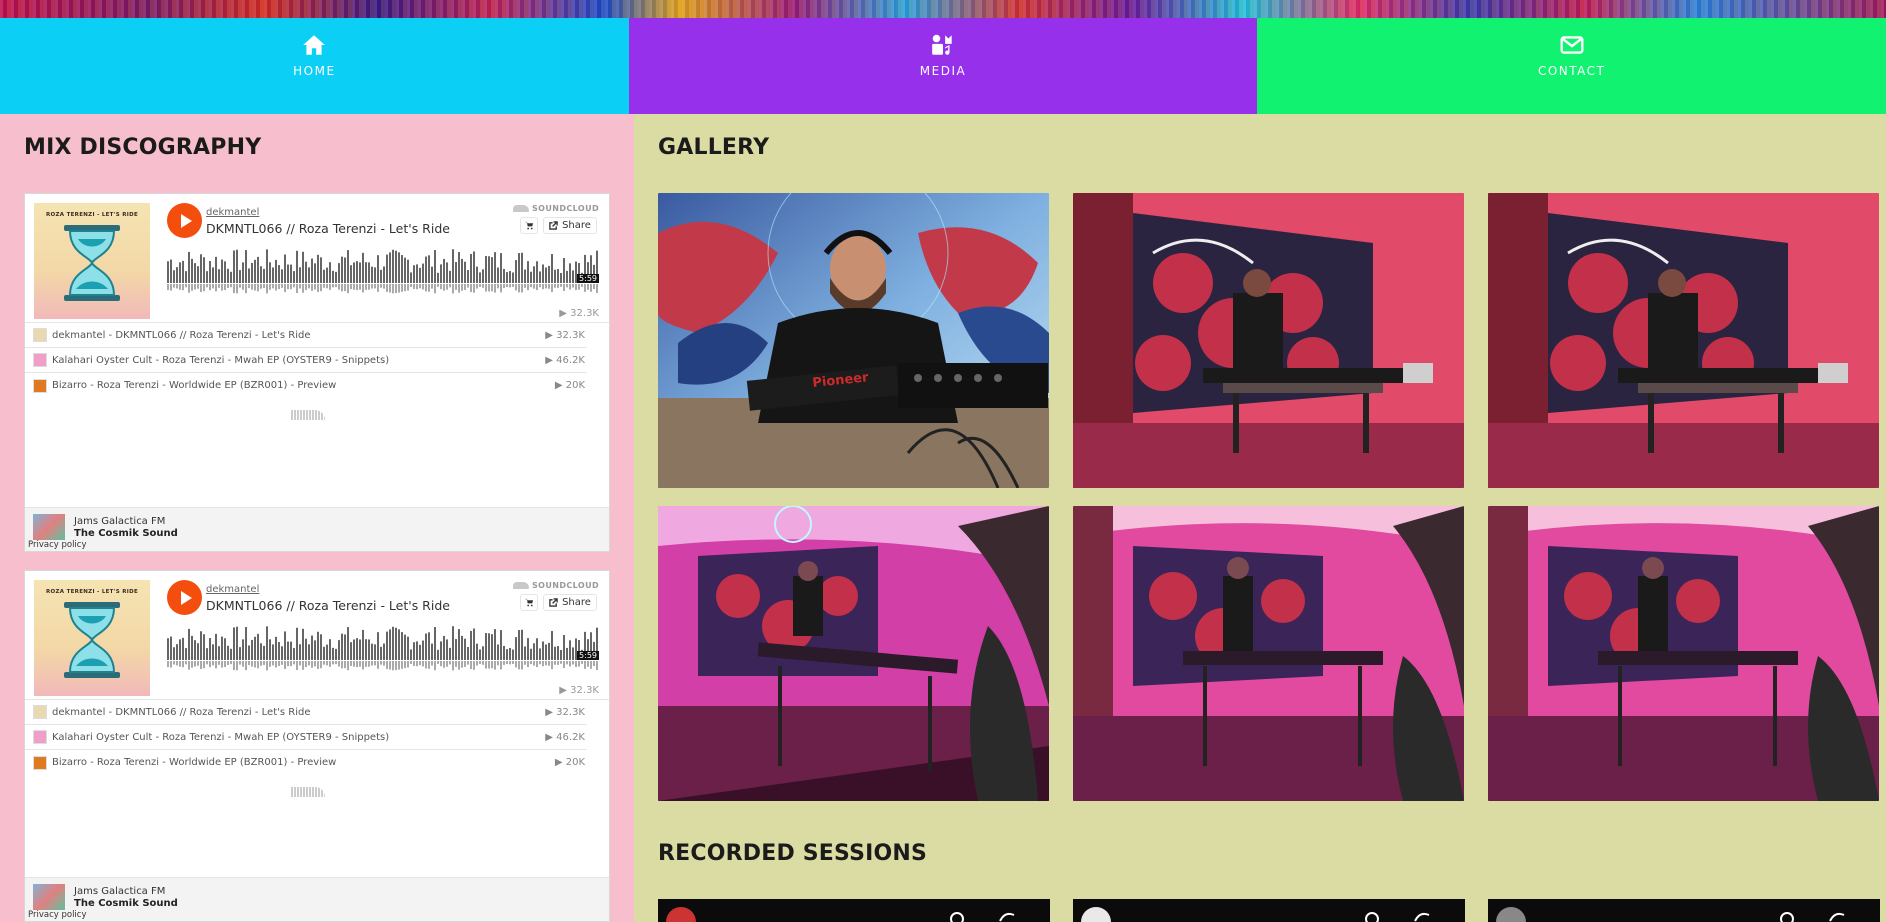 This screenshot has height=922, width=1886. I want to click on gallery-photo: Pioneer, so click(853, 340).